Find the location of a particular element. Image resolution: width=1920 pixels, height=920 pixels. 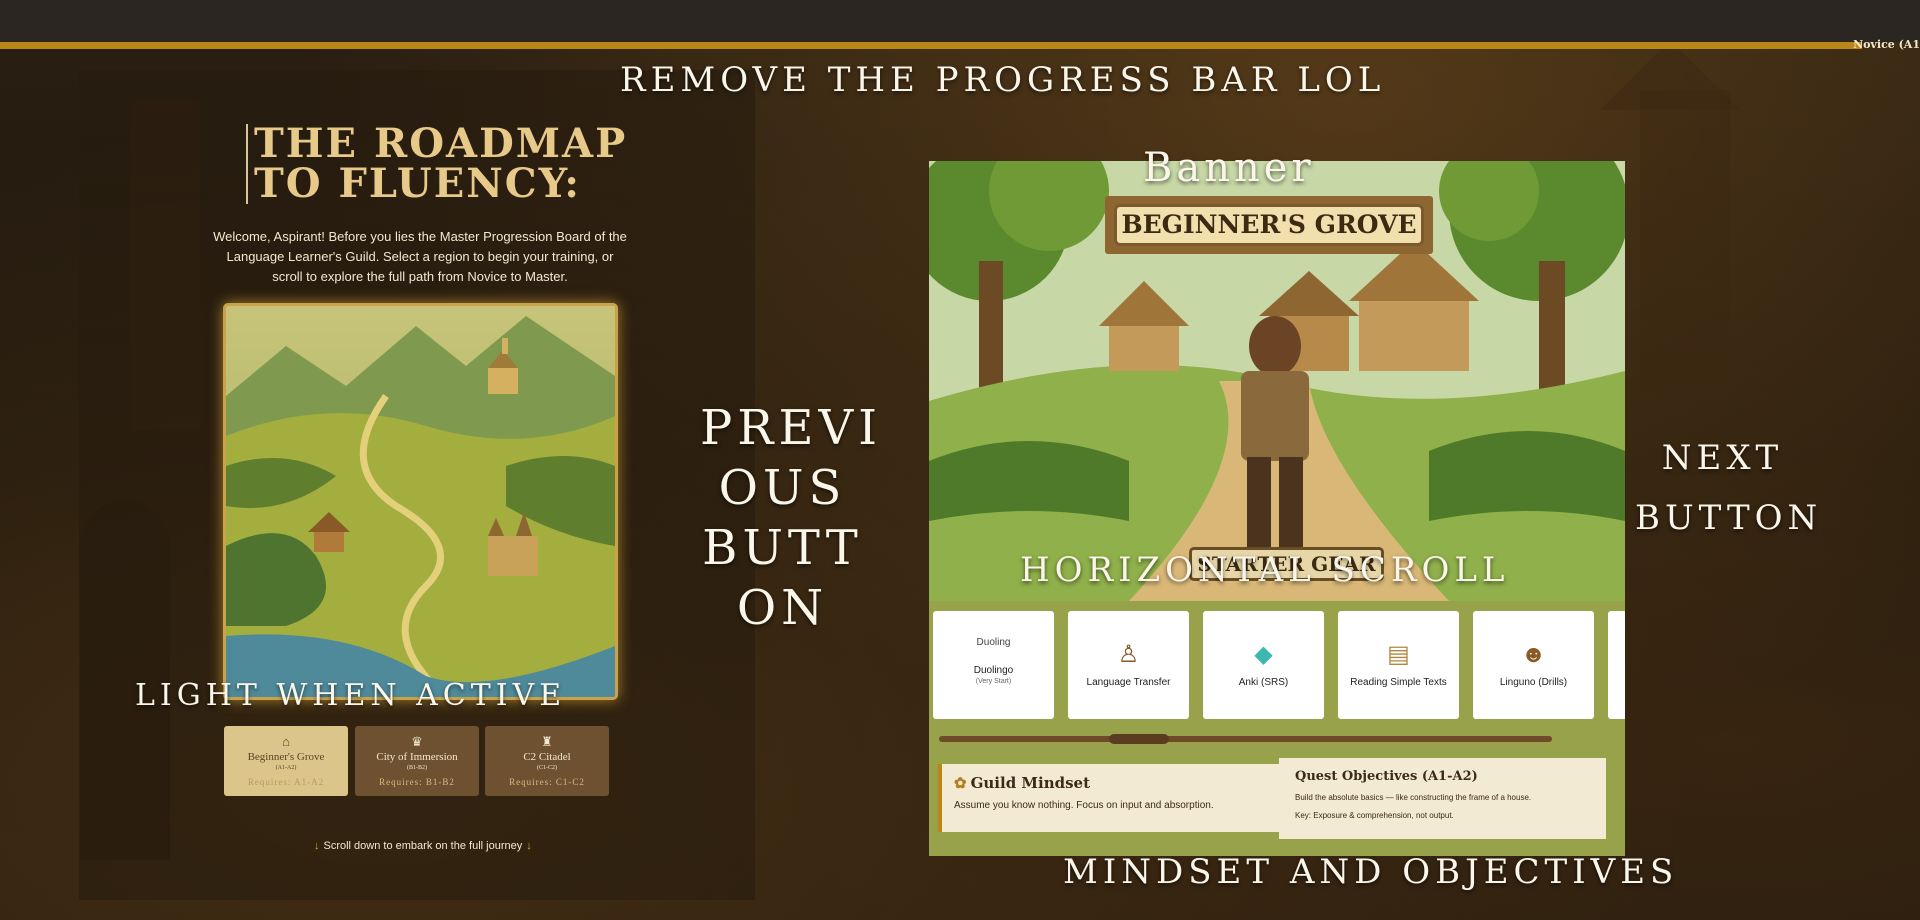

tool-name: Anki (SRS) is located at coordinates (1263, 682).